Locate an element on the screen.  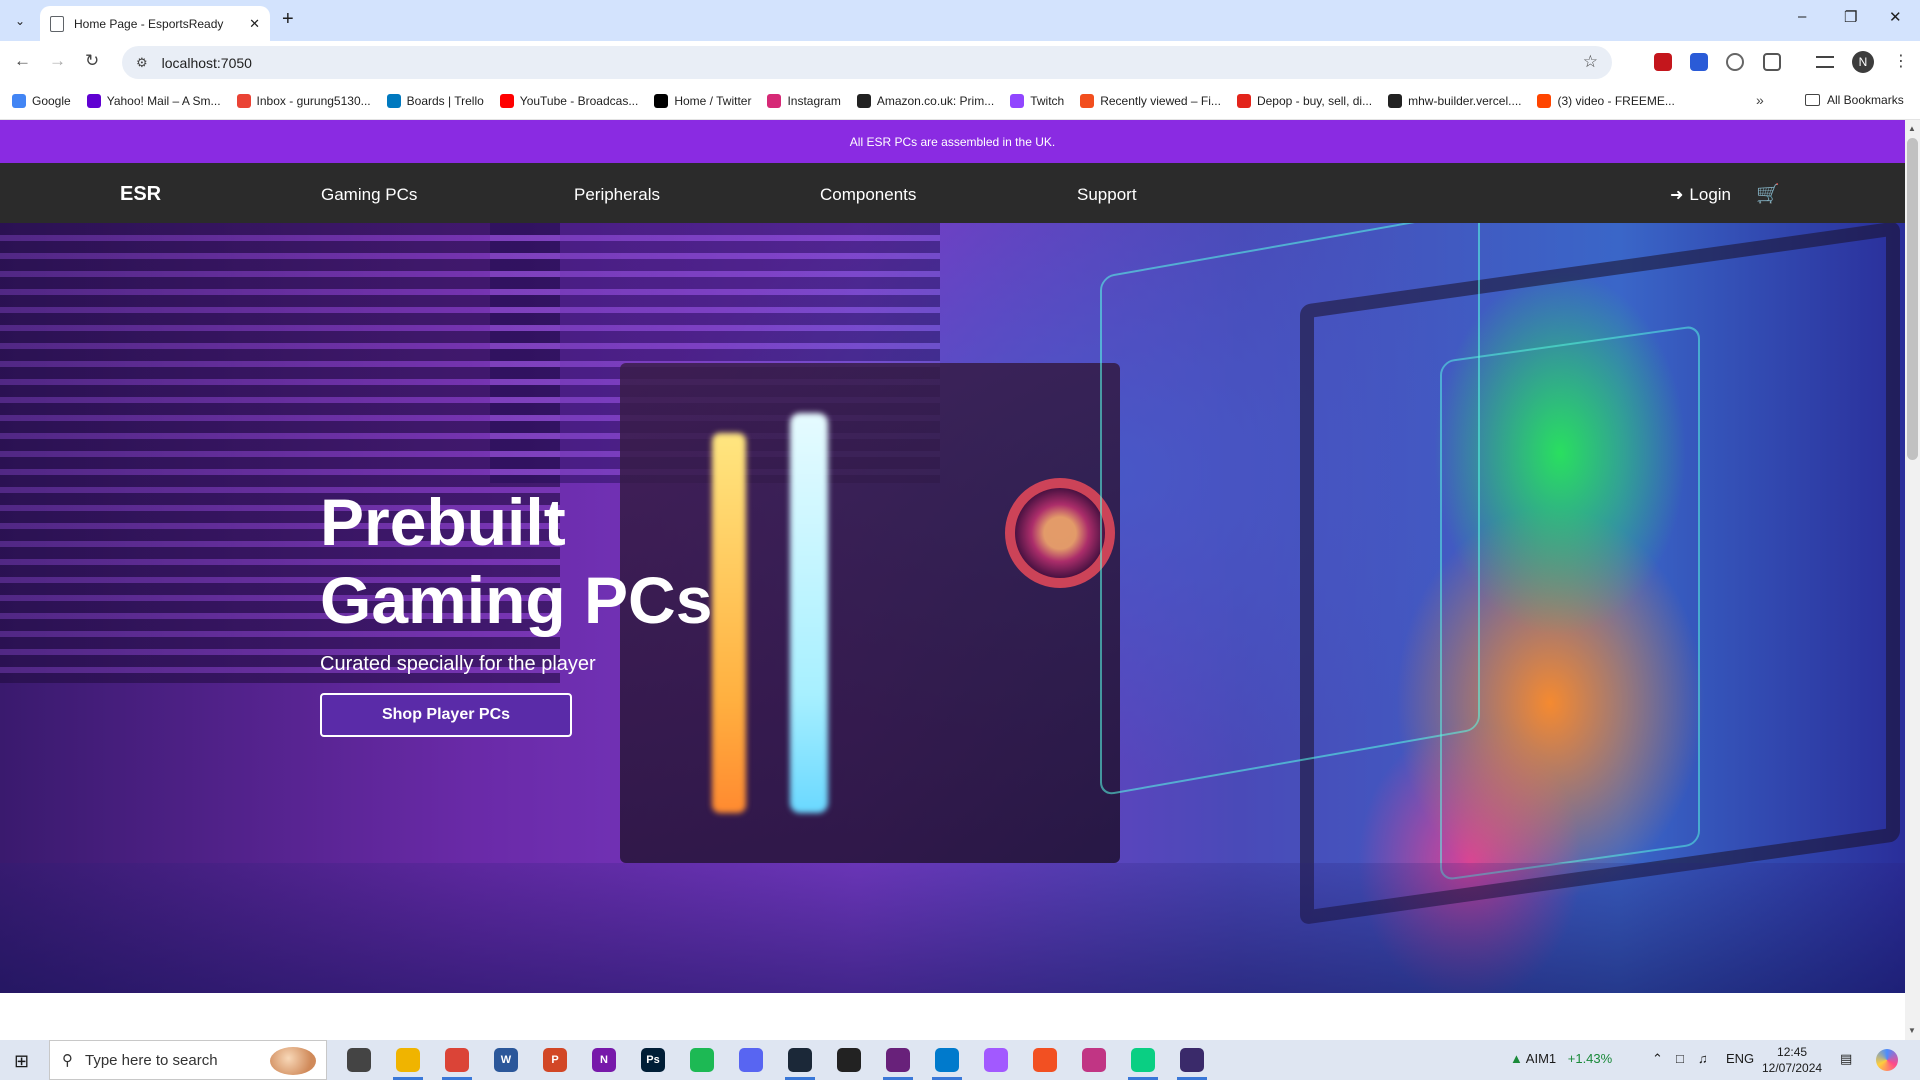
ublock-extension-icon is located at coordinates (1663, 62).